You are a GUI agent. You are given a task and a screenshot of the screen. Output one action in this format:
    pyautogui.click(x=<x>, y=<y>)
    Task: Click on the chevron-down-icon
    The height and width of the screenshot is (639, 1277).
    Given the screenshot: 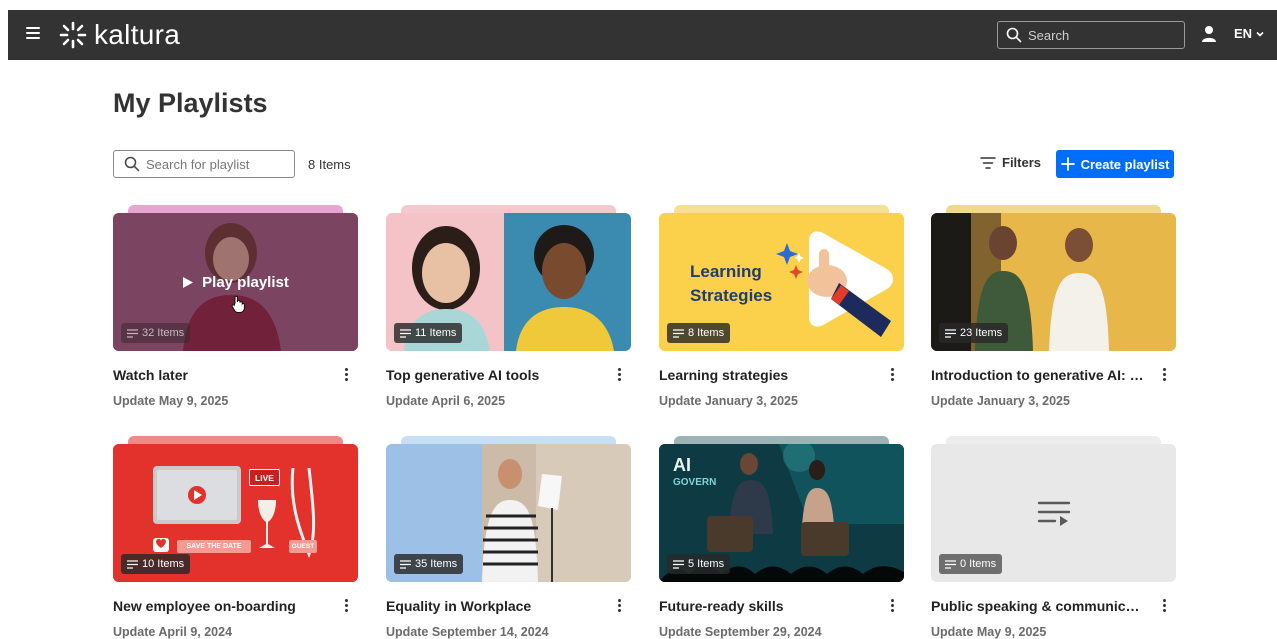 What is the action you would take?
    pyautogui.click(x=1260, y=34)
    